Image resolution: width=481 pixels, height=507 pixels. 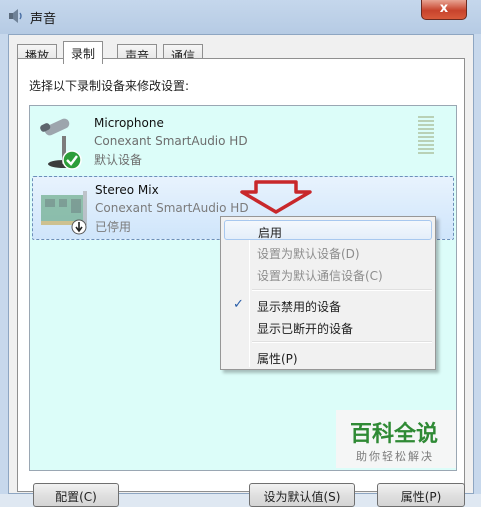 What do you see at coordinates (118, 160) in the screenshot?
I see `device-status: 默认设备` at bounding box center [118, 160].